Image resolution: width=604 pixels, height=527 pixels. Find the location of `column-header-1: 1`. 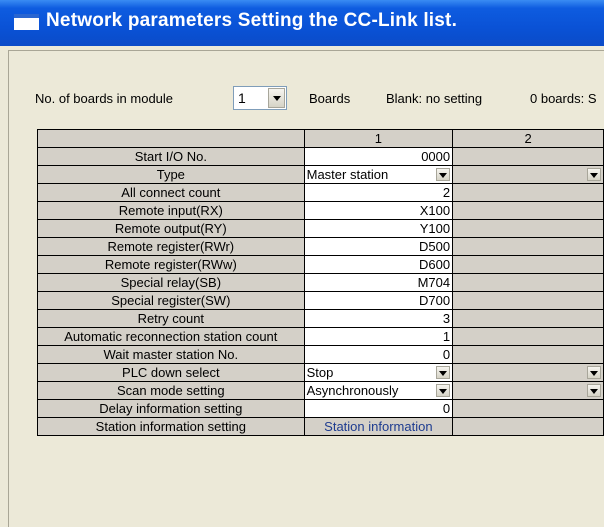

column-header-1: 1 is located at coordinates (378, 138).